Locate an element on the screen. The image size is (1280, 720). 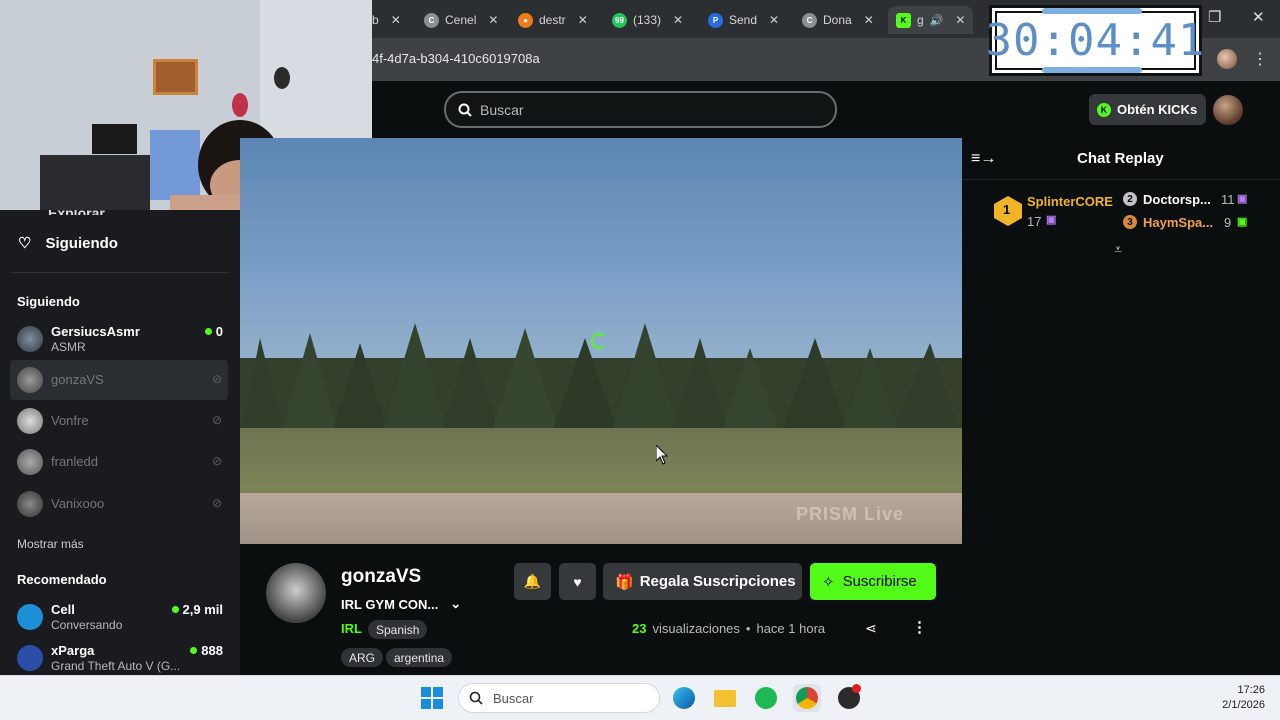
channel-name: GersiucsAsmr is located at coordinates (95, 331).